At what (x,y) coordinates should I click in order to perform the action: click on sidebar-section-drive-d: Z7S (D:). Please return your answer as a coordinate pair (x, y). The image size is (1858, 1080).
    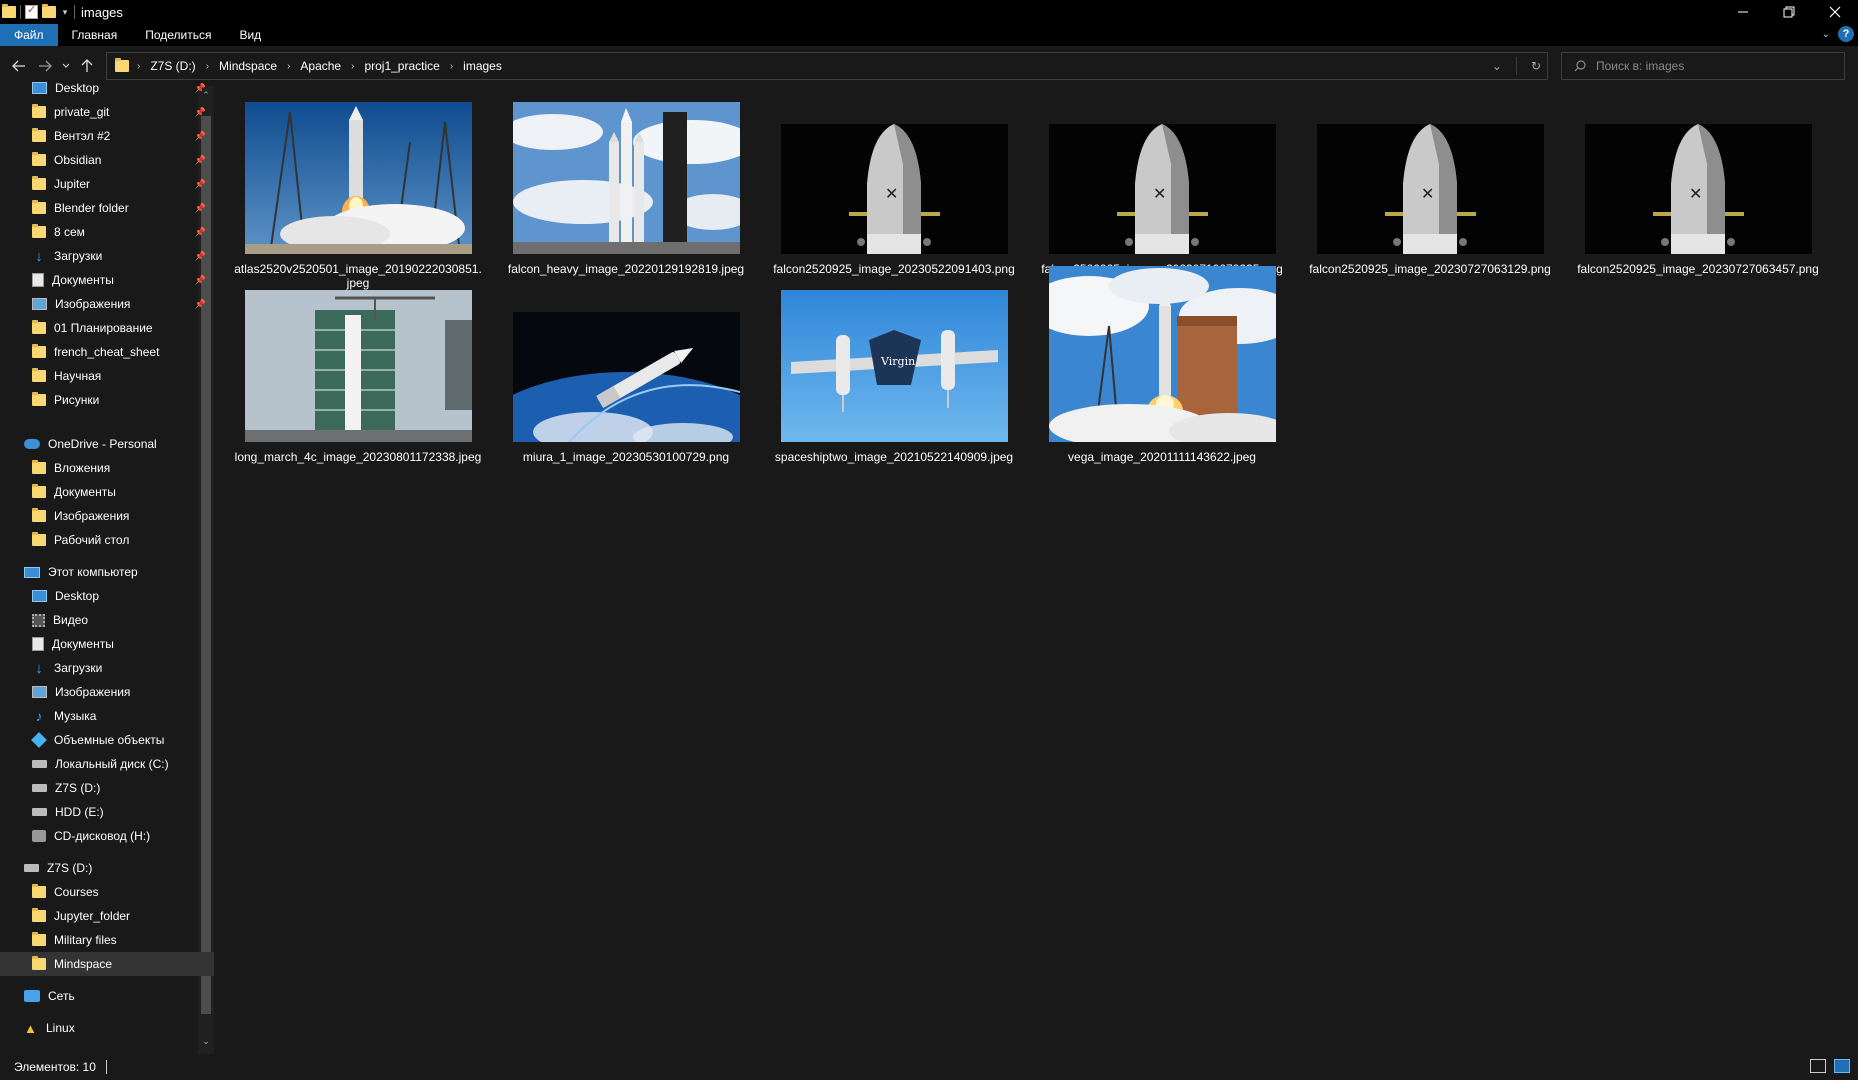
    Looking at the image, I should click on (107, 868).